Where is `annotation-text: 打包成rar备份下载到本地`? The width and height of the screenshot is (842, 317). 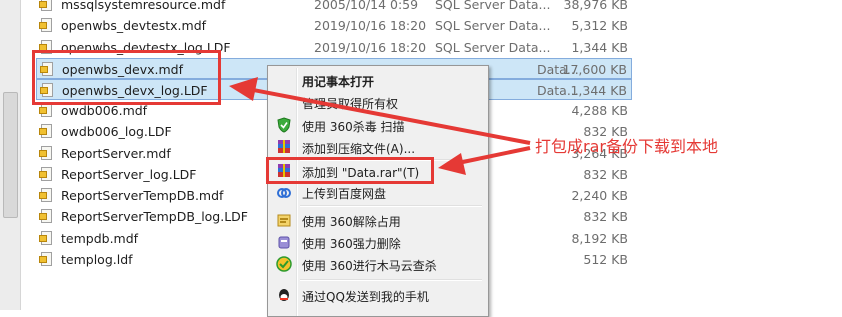 annotation-text: 打包成rar备份下载到本地 is located at coordinates (626, 146).